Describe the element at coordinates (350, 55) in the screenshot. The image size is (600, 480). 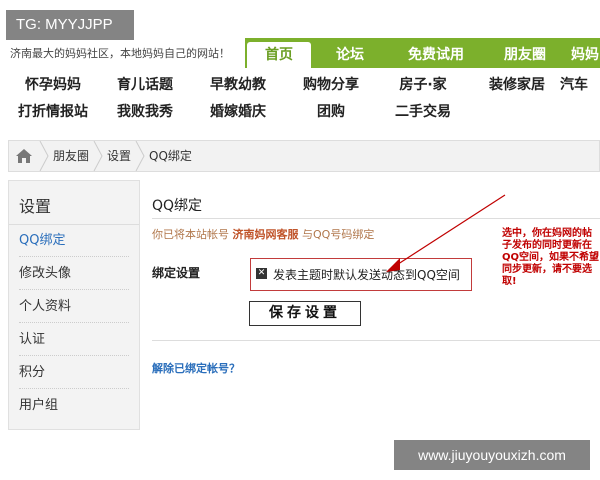
I see `nav-tab-forum: 论坛` at that location.